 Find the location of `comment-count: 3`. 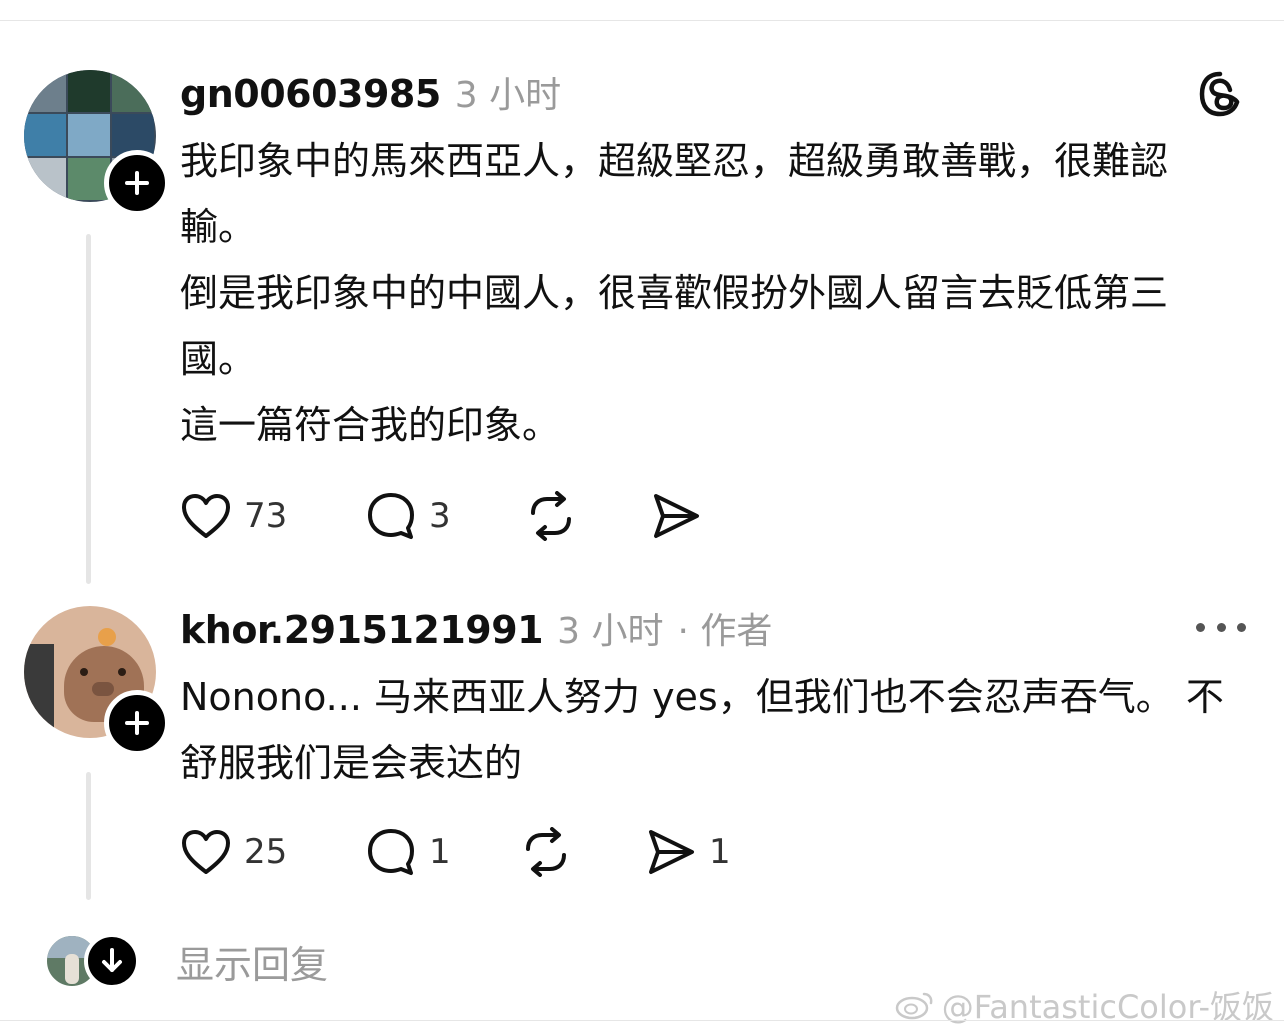

comment-count: 3 is located at coordinates (440, 516).